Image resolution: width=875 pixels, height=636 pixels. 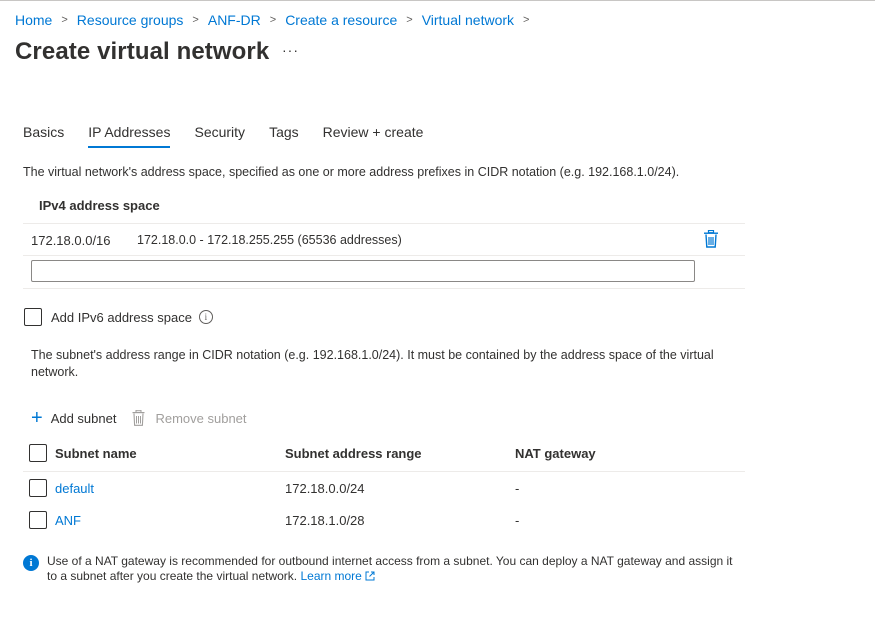 I want to click on learn-more-link: Learn more, so click(x=337, y=576).